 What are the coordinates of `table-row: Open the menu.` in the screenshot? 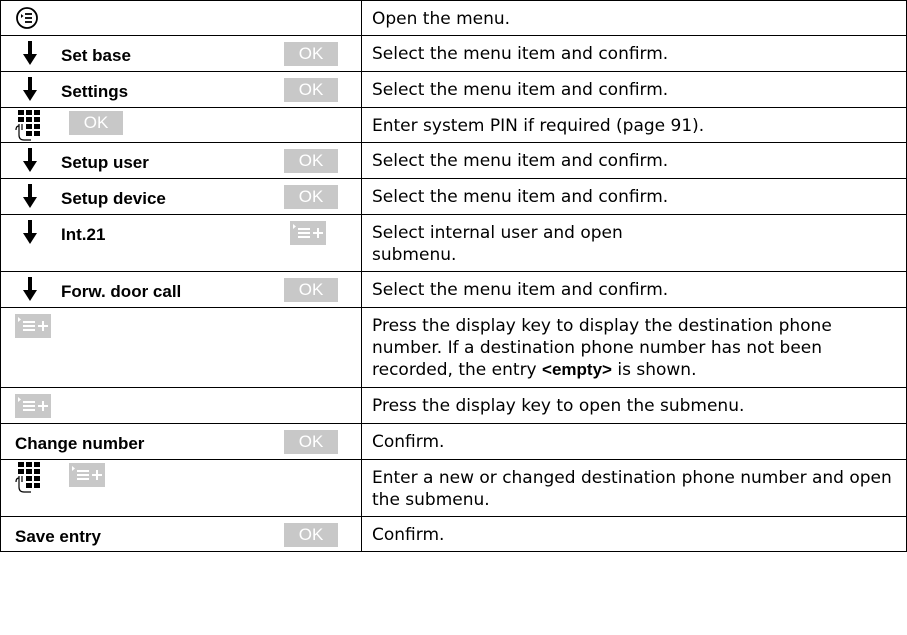 It's located at (453, 18).